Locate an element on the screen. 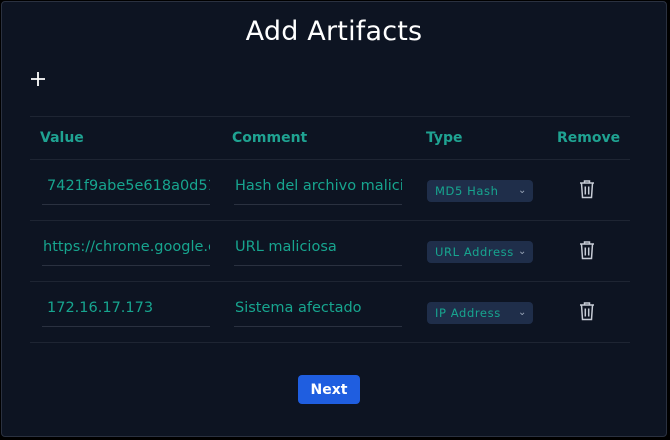  plus-icon is located at coordinates (38, 79).